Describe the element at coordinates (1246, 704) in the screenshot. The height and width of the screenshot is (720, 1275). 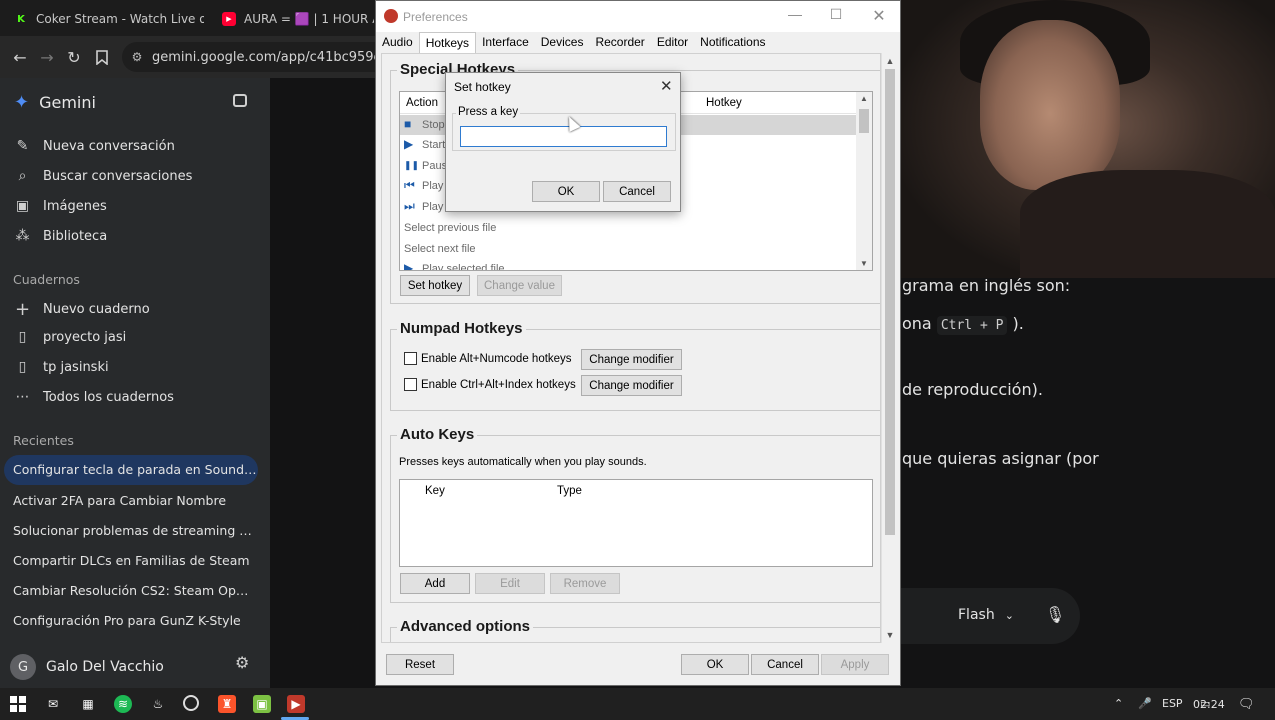
I see `notifications-icon: 🗨` at that location.